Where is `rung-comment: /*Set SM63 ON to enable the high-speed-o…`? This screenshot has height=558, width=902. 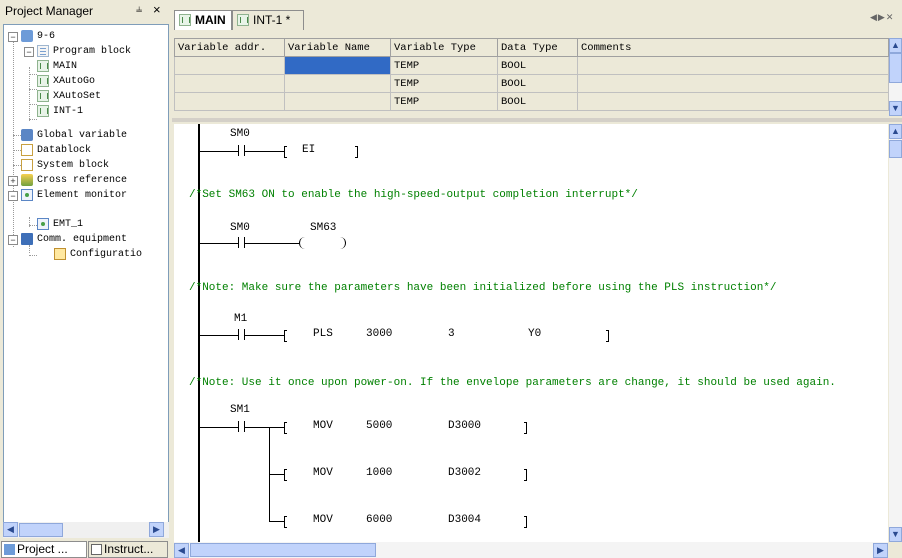 rung-comment: /*Set SM63 ON to enable the high-speed-o… is located at coordinates (413, 195).